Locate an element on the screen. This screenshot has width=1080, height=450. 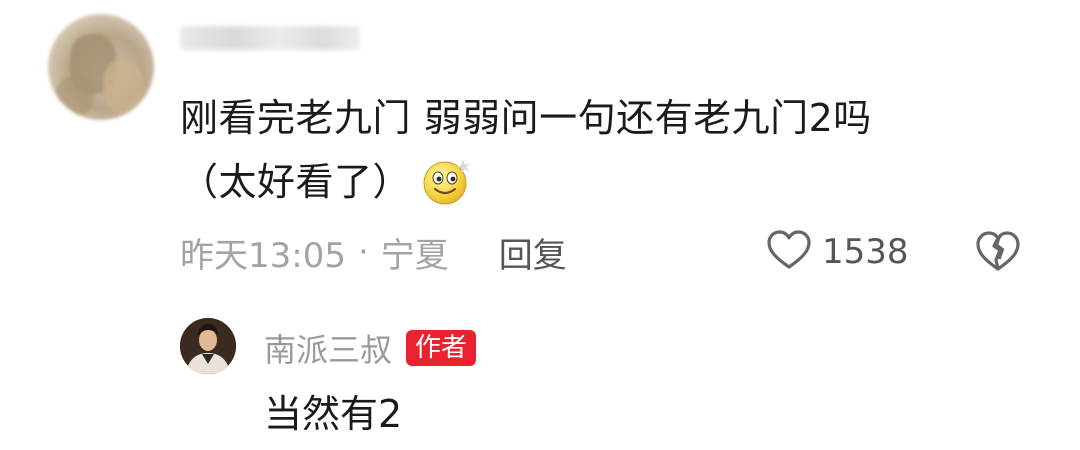
broken-heart-icon is located at coordinates (998, 254).